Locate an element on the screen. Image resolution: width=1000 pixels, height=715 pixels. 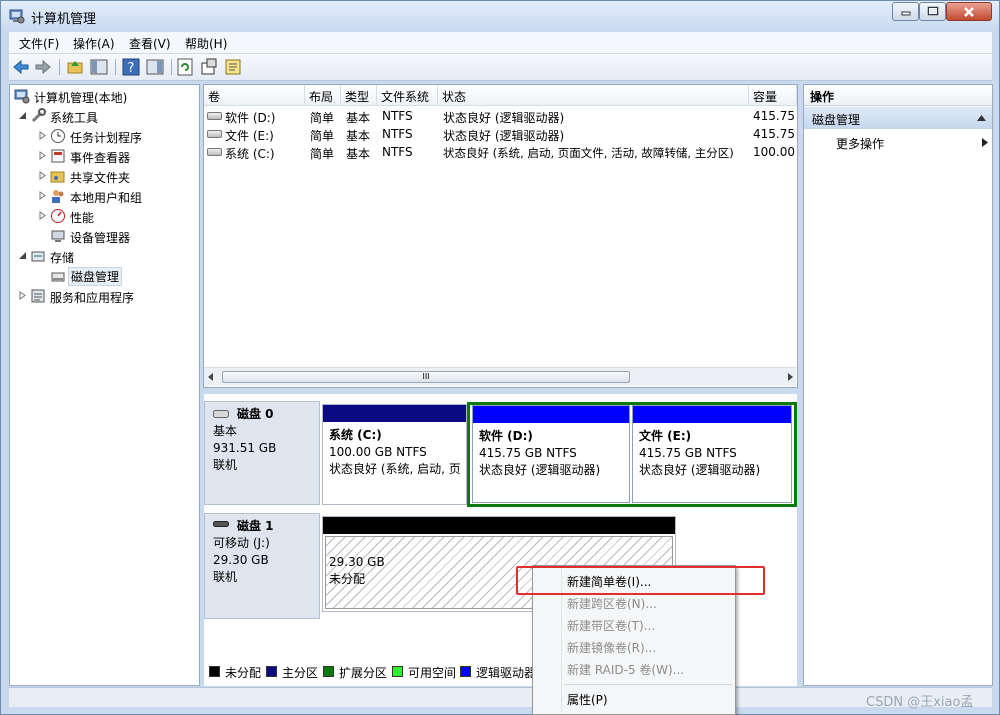
console-tree-icon is located at coordinates (99, 67).